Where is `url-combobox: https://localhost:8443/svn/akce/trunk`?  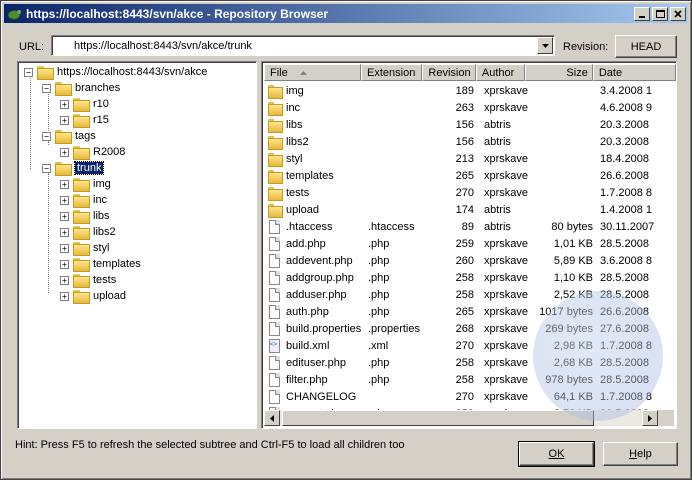
url-combobox: https://localhost:8443/svn/akce/trunk is located at coordinates (303, 45).